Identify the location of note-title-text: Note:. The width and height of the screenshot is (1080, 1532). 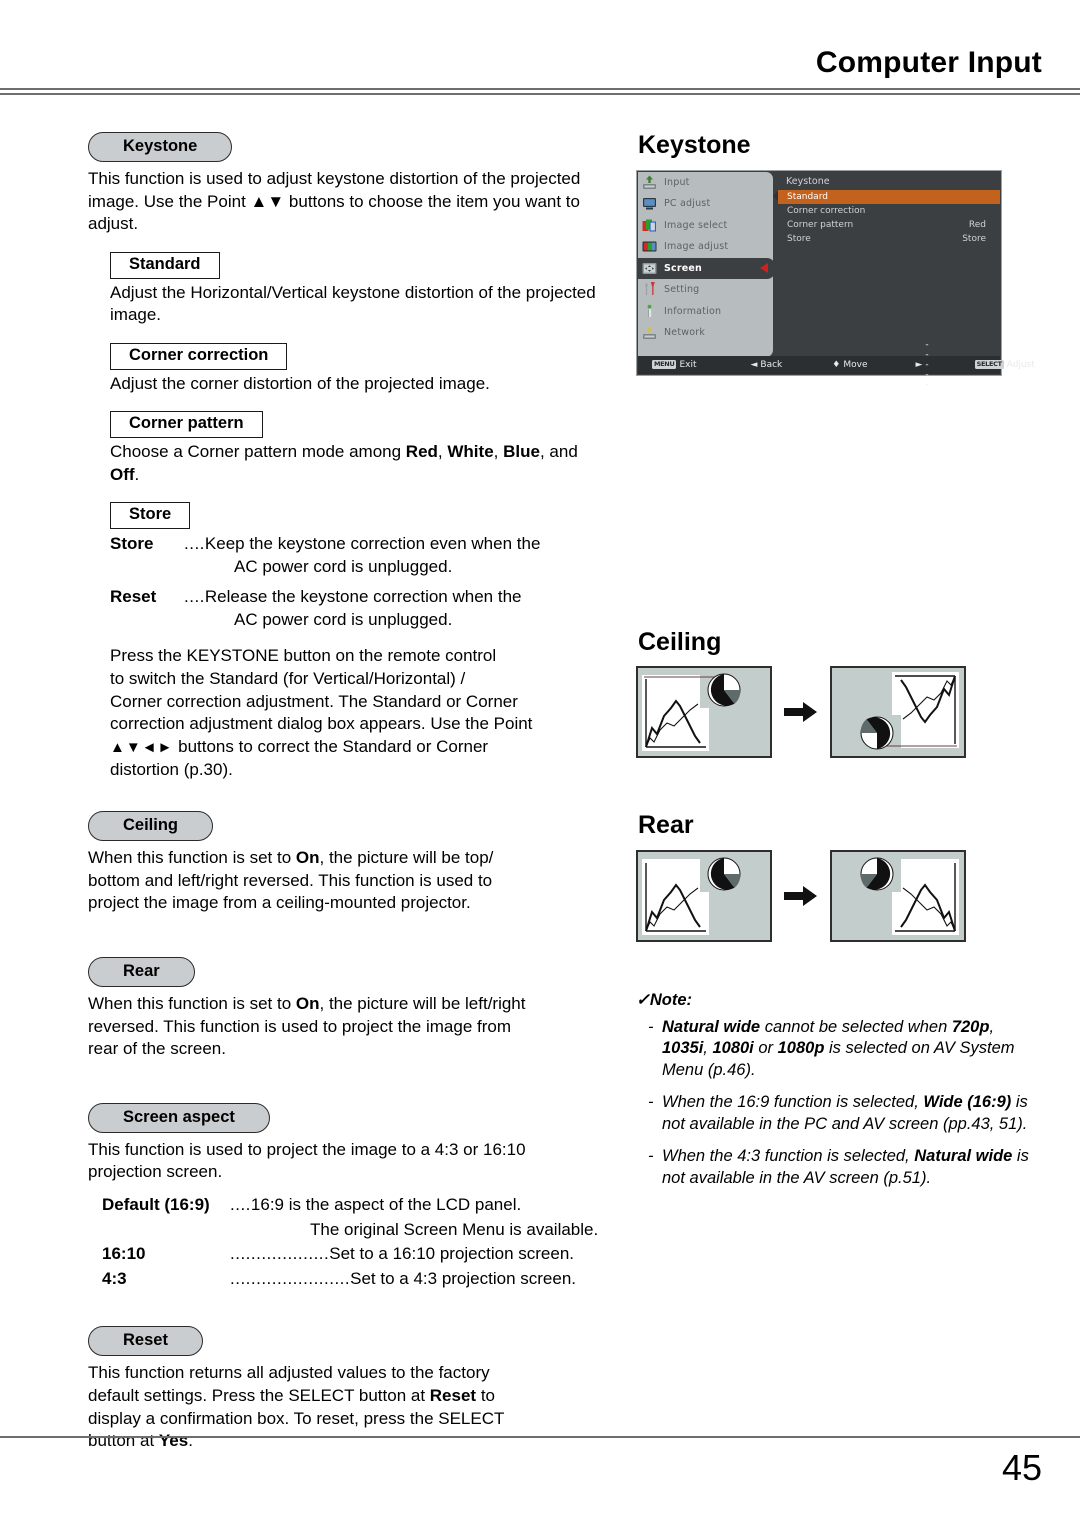
(670, 999).